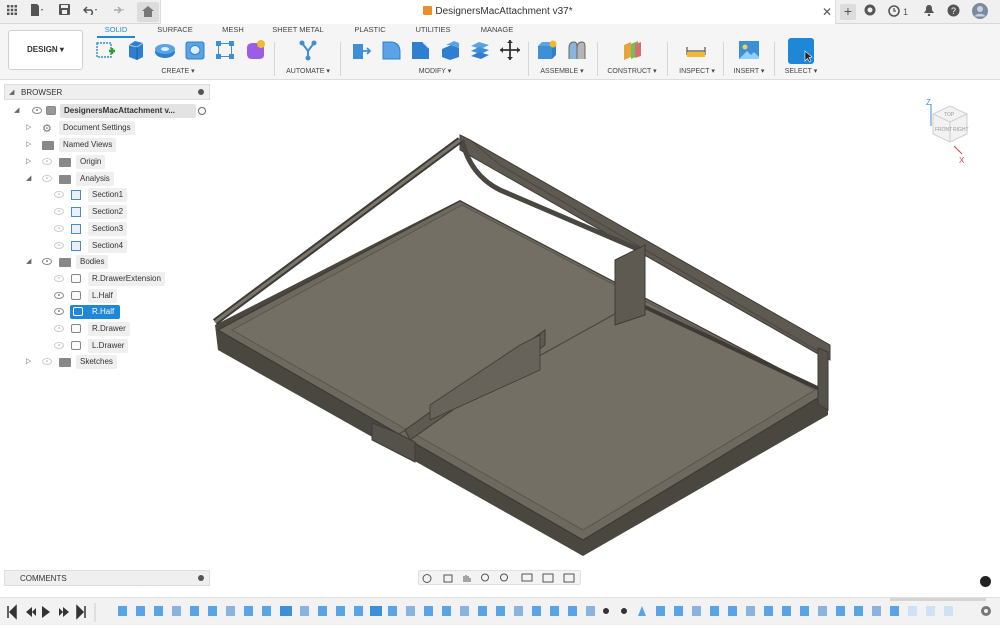 This screenshot has height=628, width=1000. Describe the element at coordinates (929, 12) in the screenshot. I see `notifications-icon` at that location.